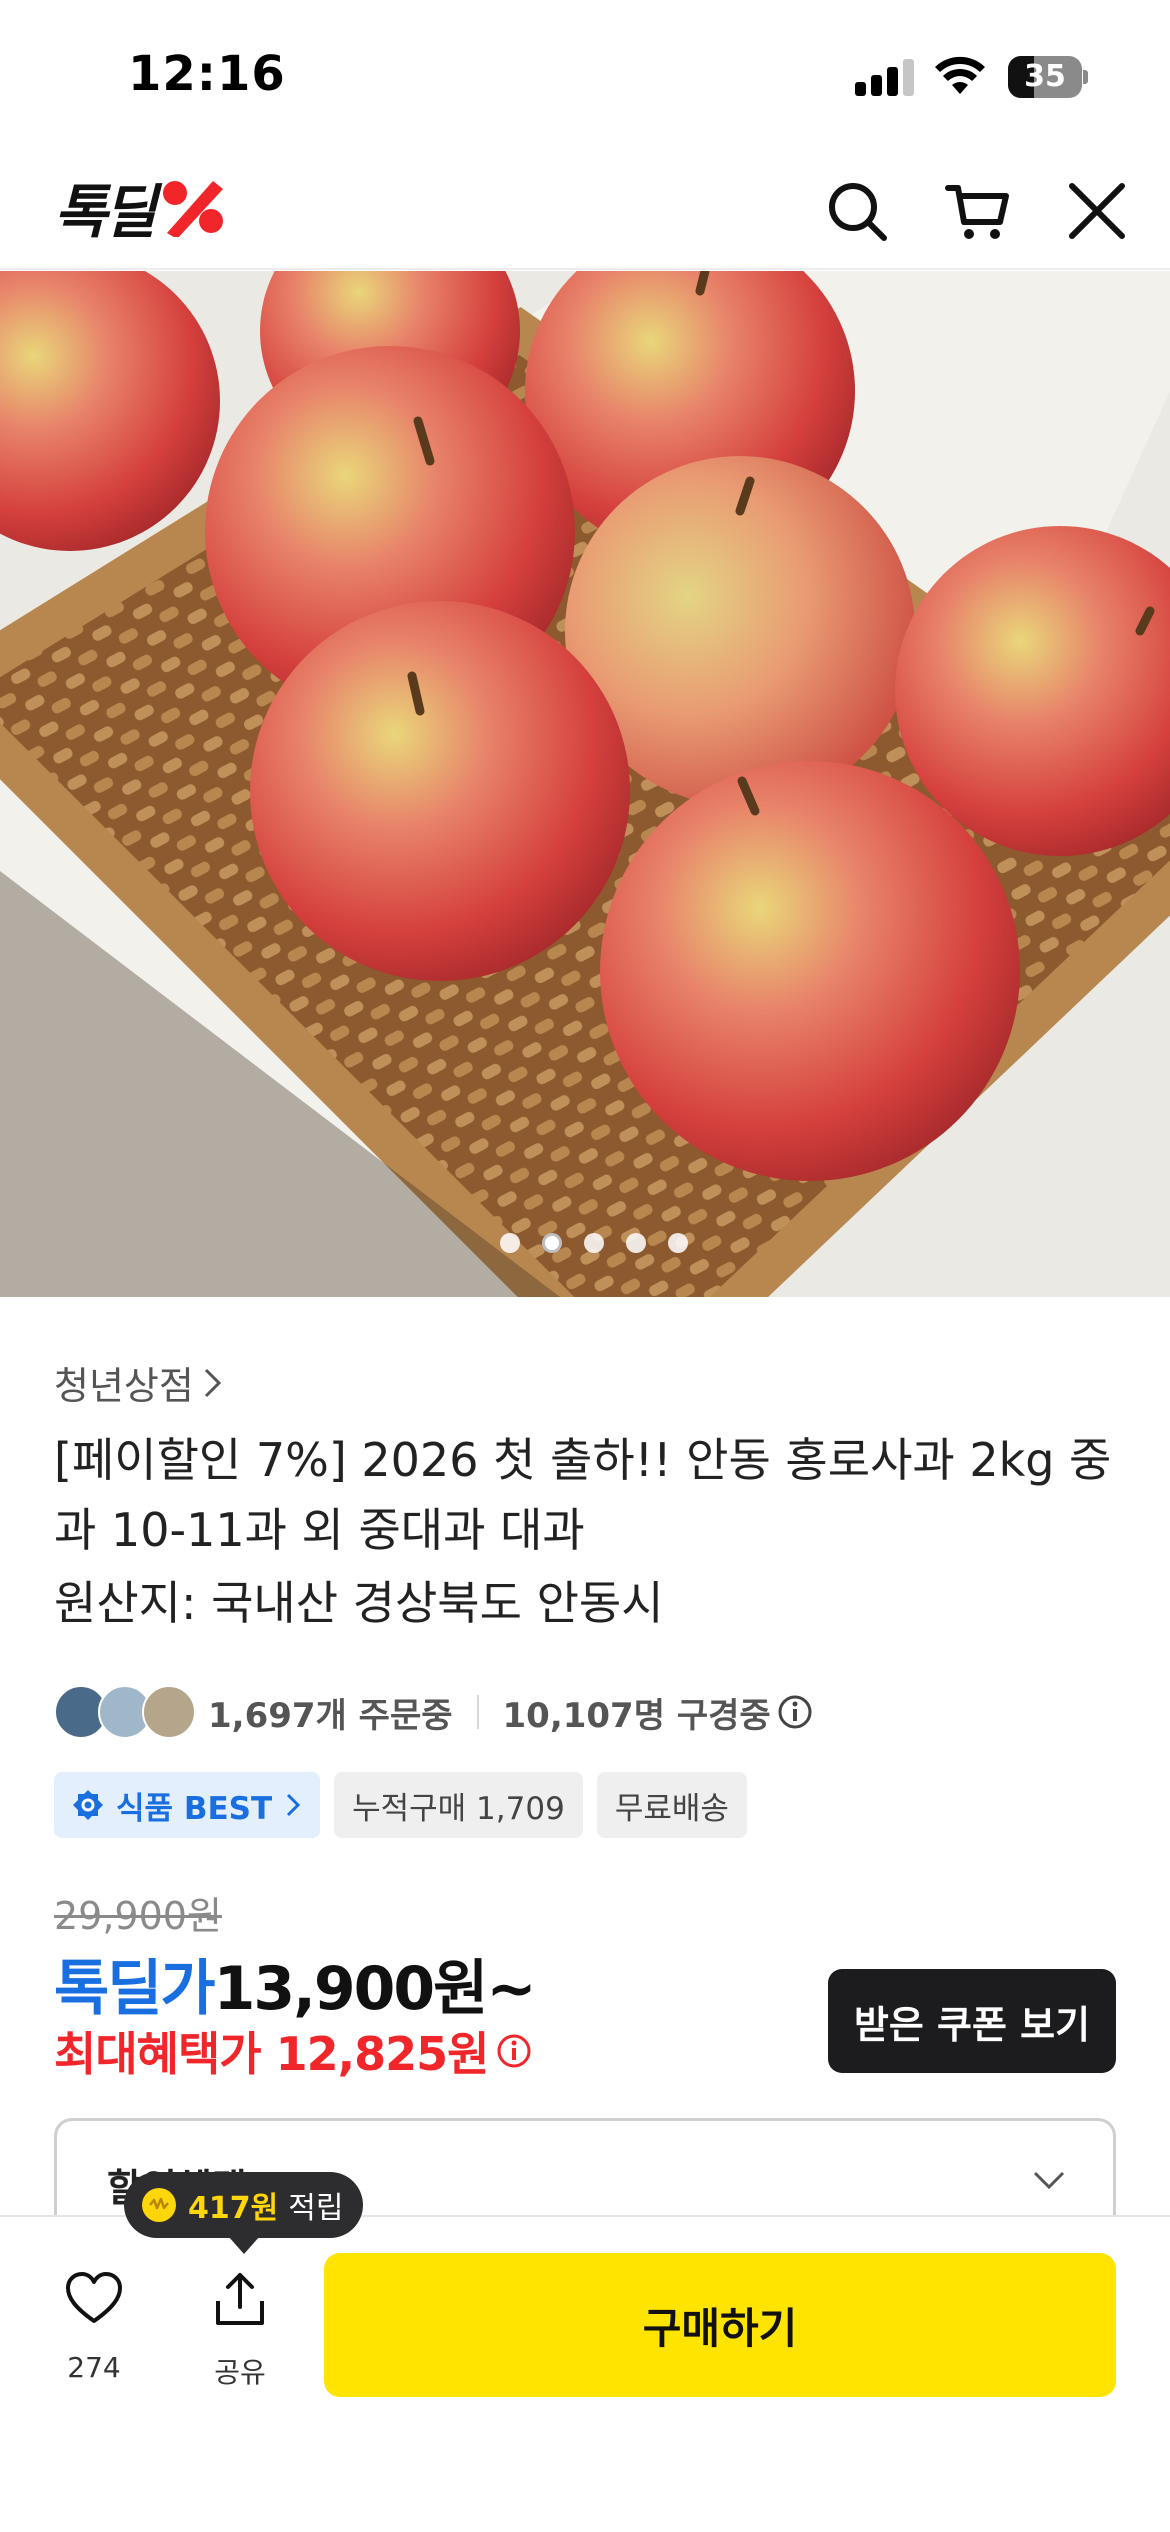 This screenshot has height=2532, width=1170. I want to click on deal-label: 톡딜가, so click(135, 1989).